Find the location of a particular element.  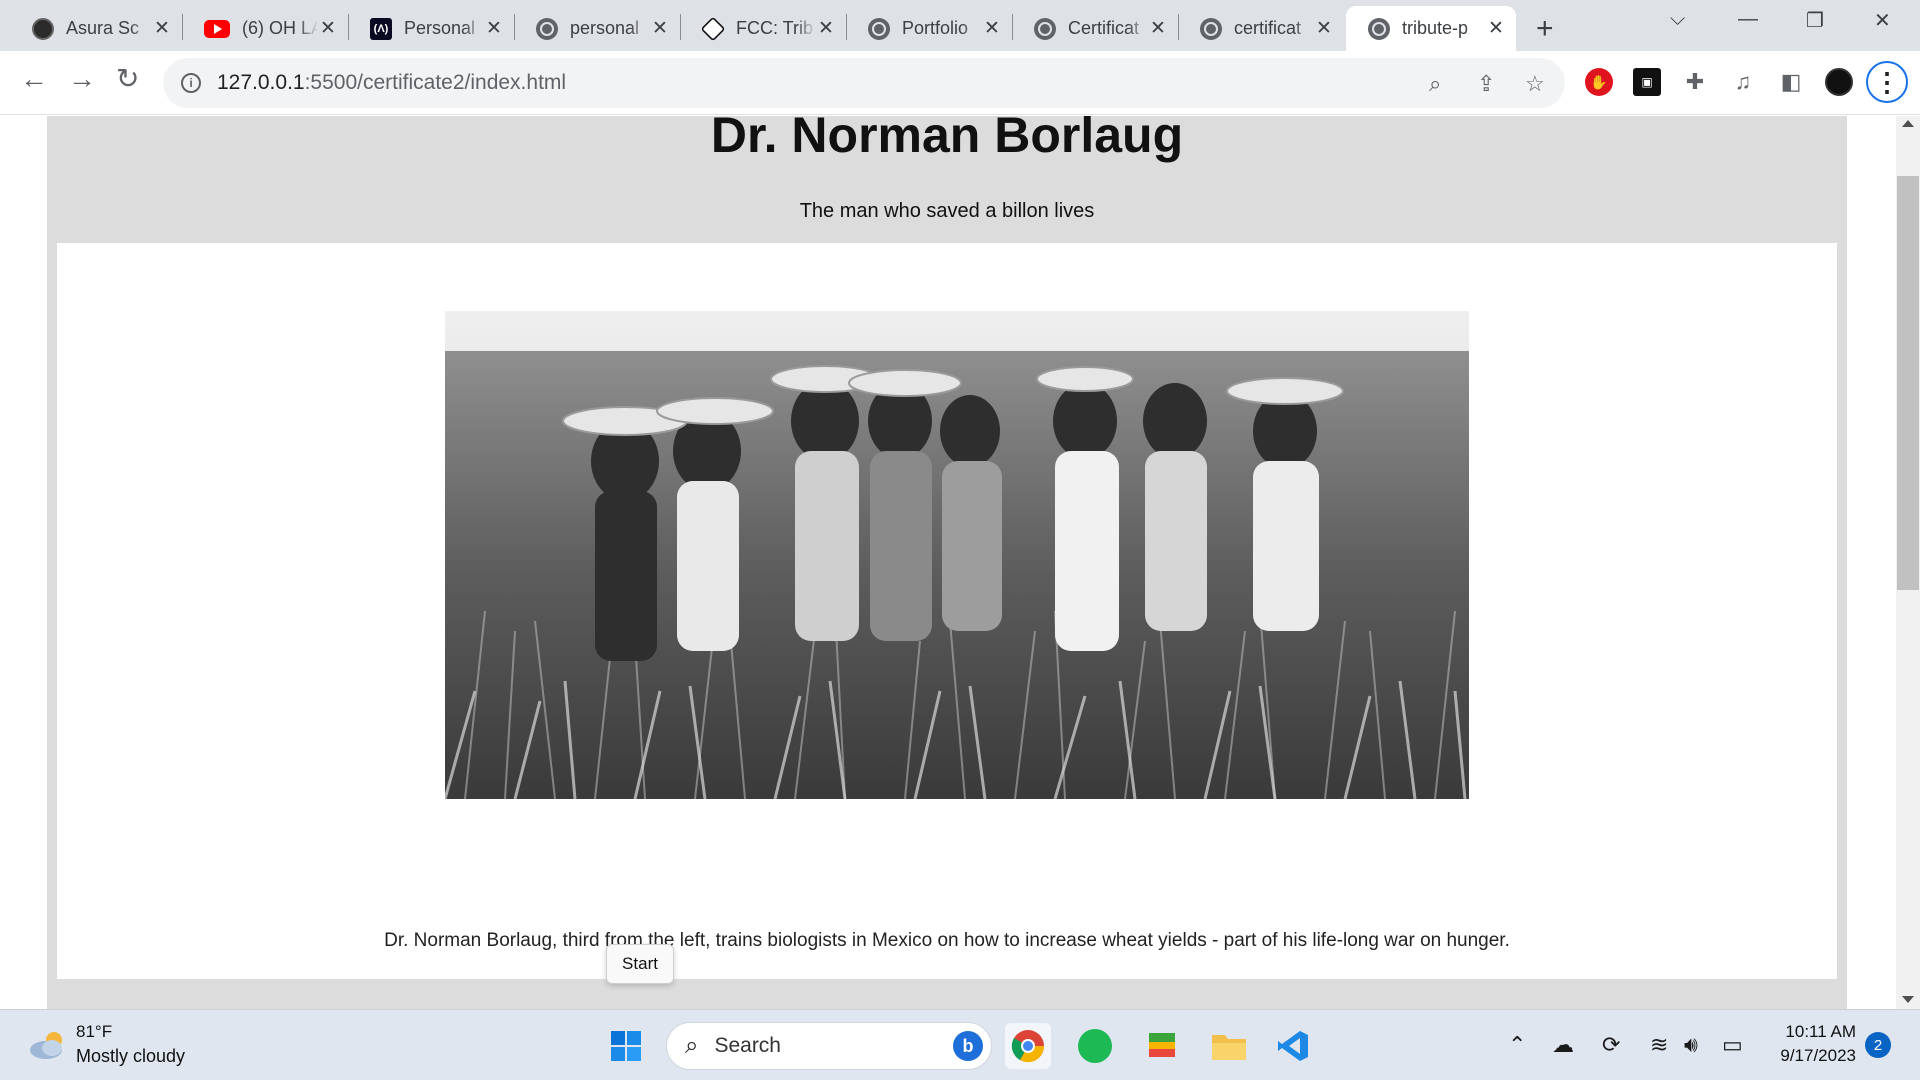

url-text: 127.0.0.1:5500/certificate2/index.html is located at coordinates (391, 83).